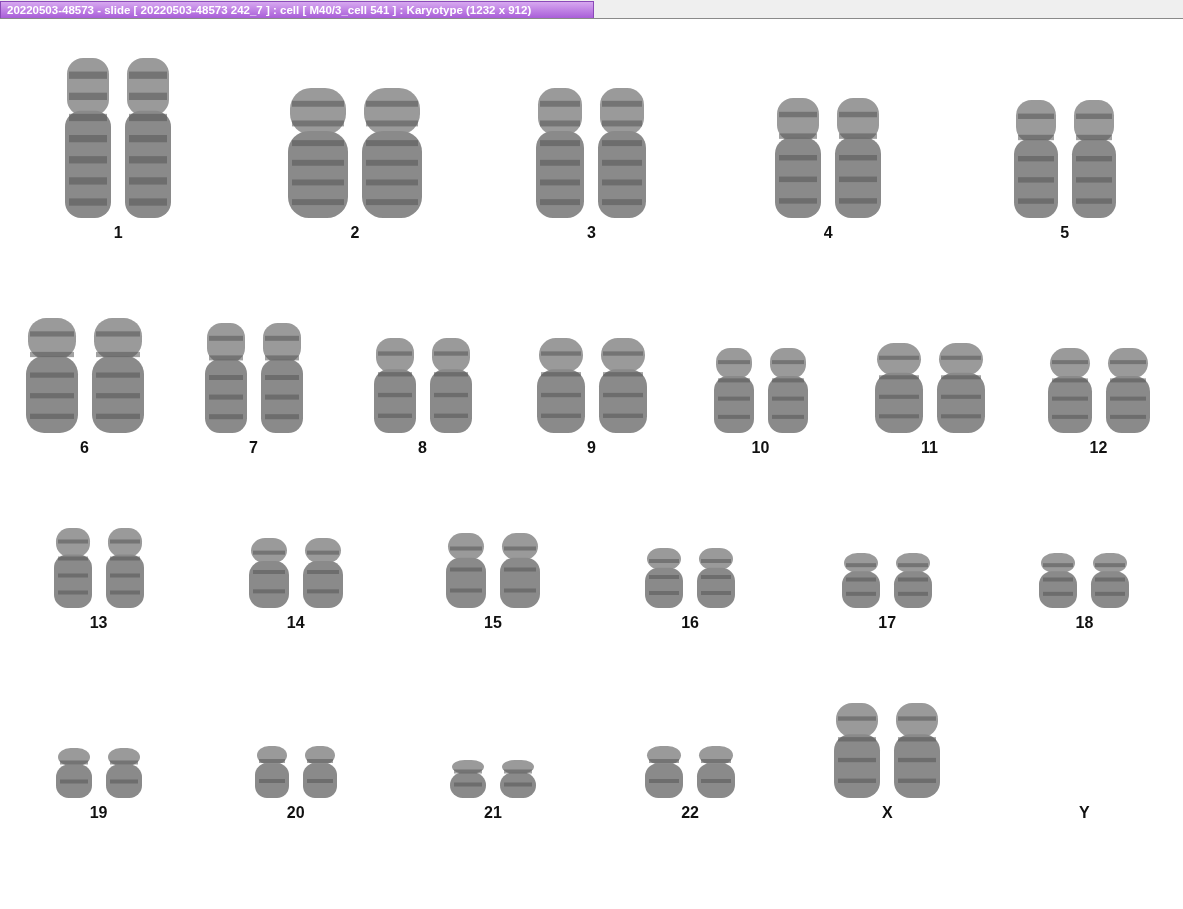 This screenshot has width=1183, height=909. I want to click on chromosome-label: 10, so click(760, 448).